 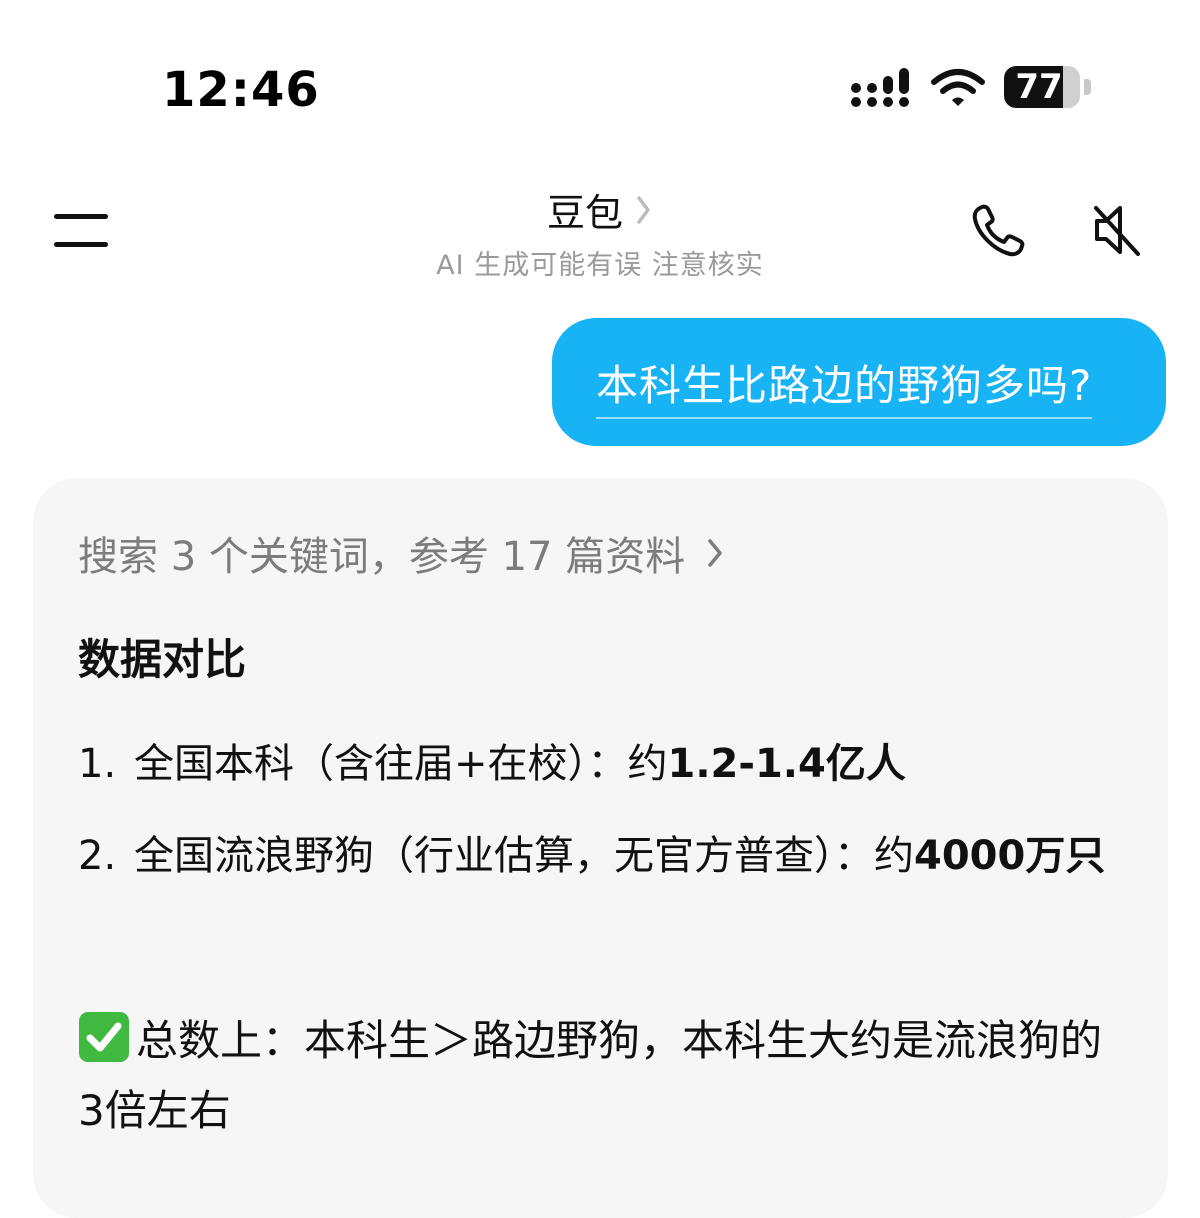 I want to click on battery-indicator: 77, so click(x=1048, y=88).